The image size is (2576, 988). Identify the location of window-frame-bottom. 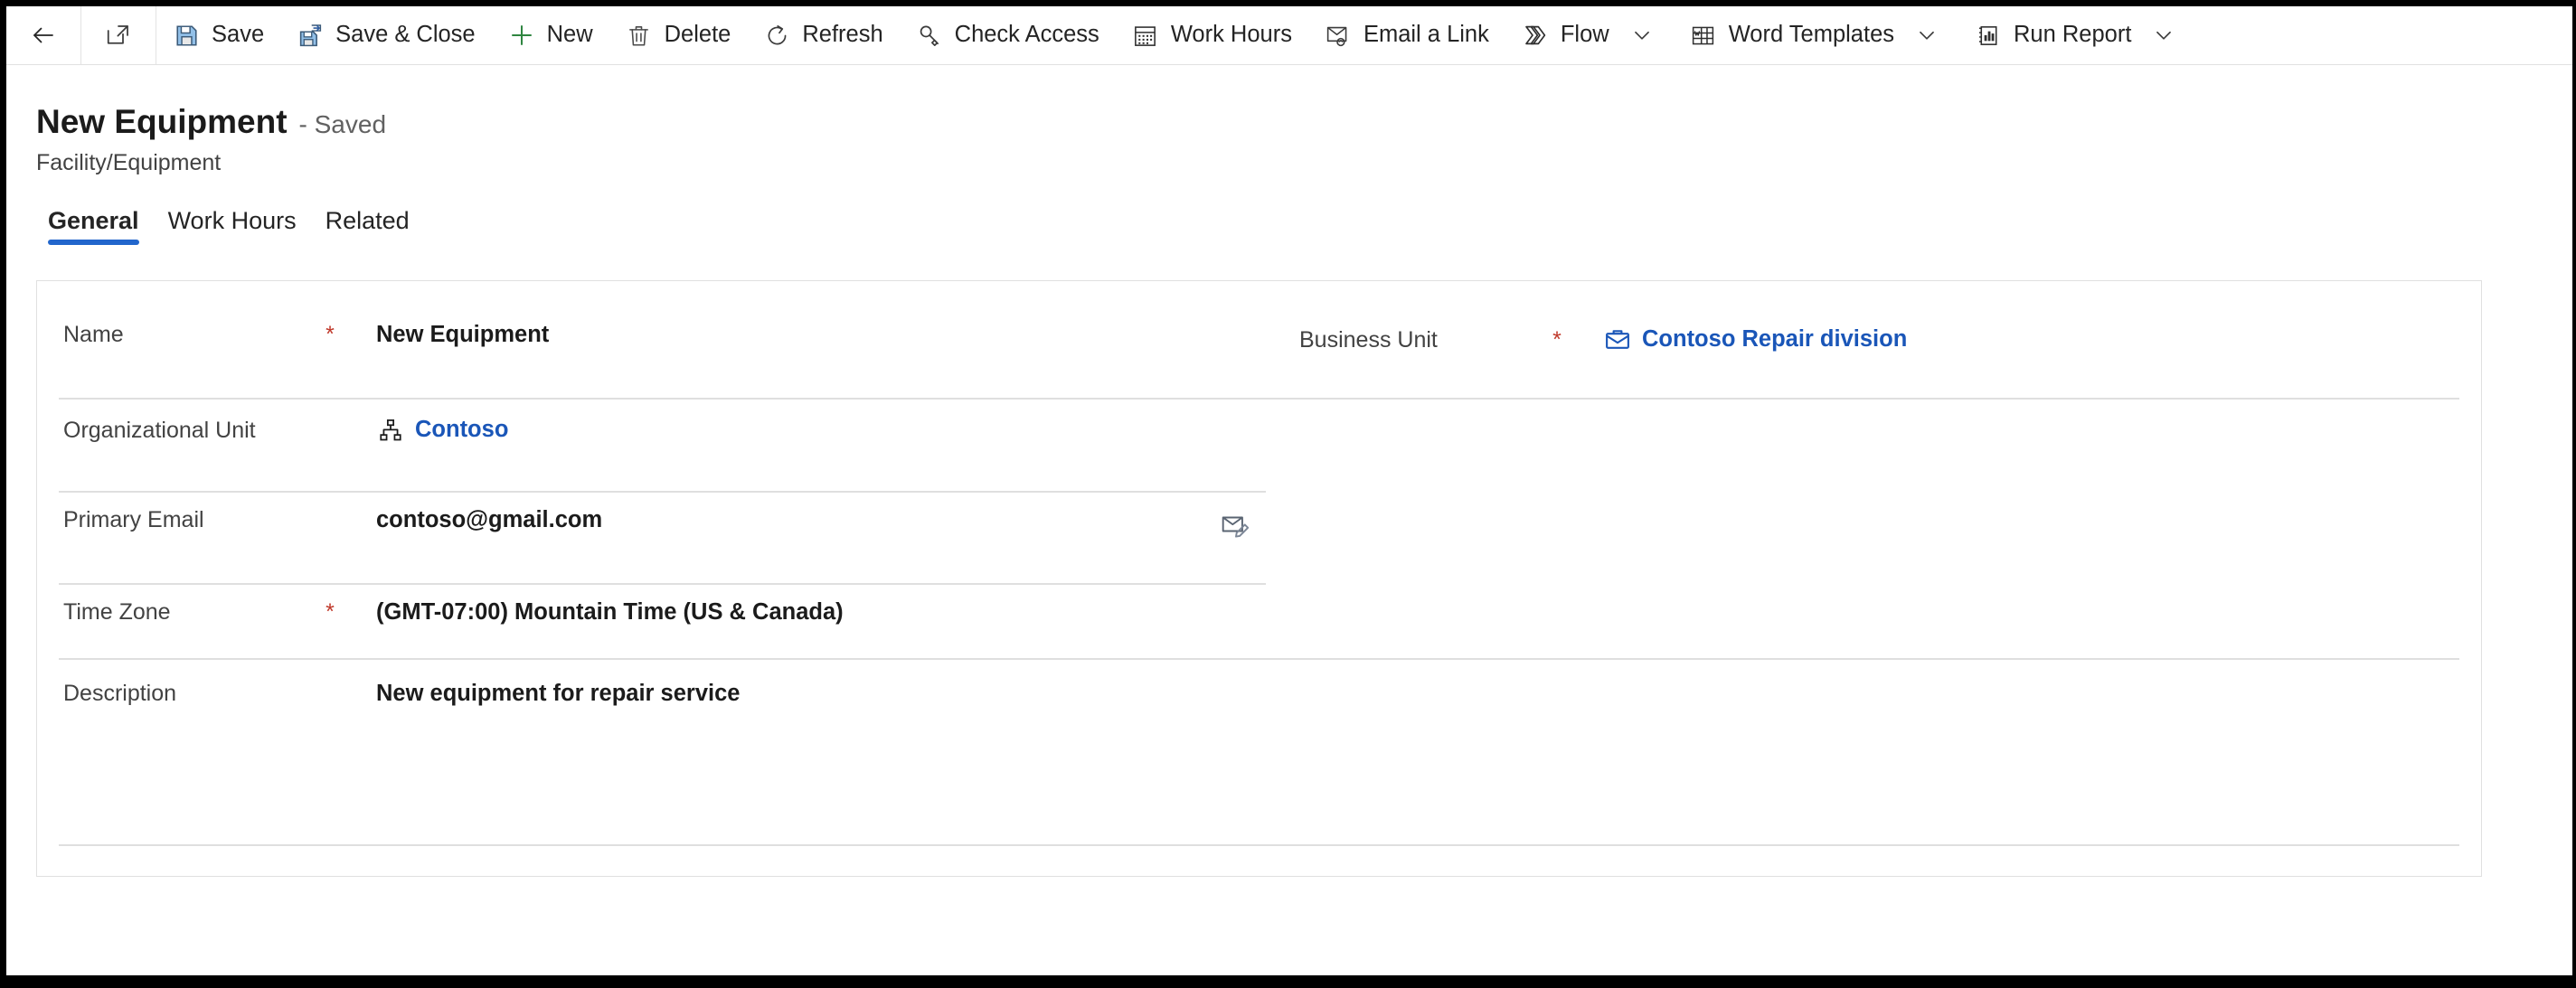
(1288, 982).